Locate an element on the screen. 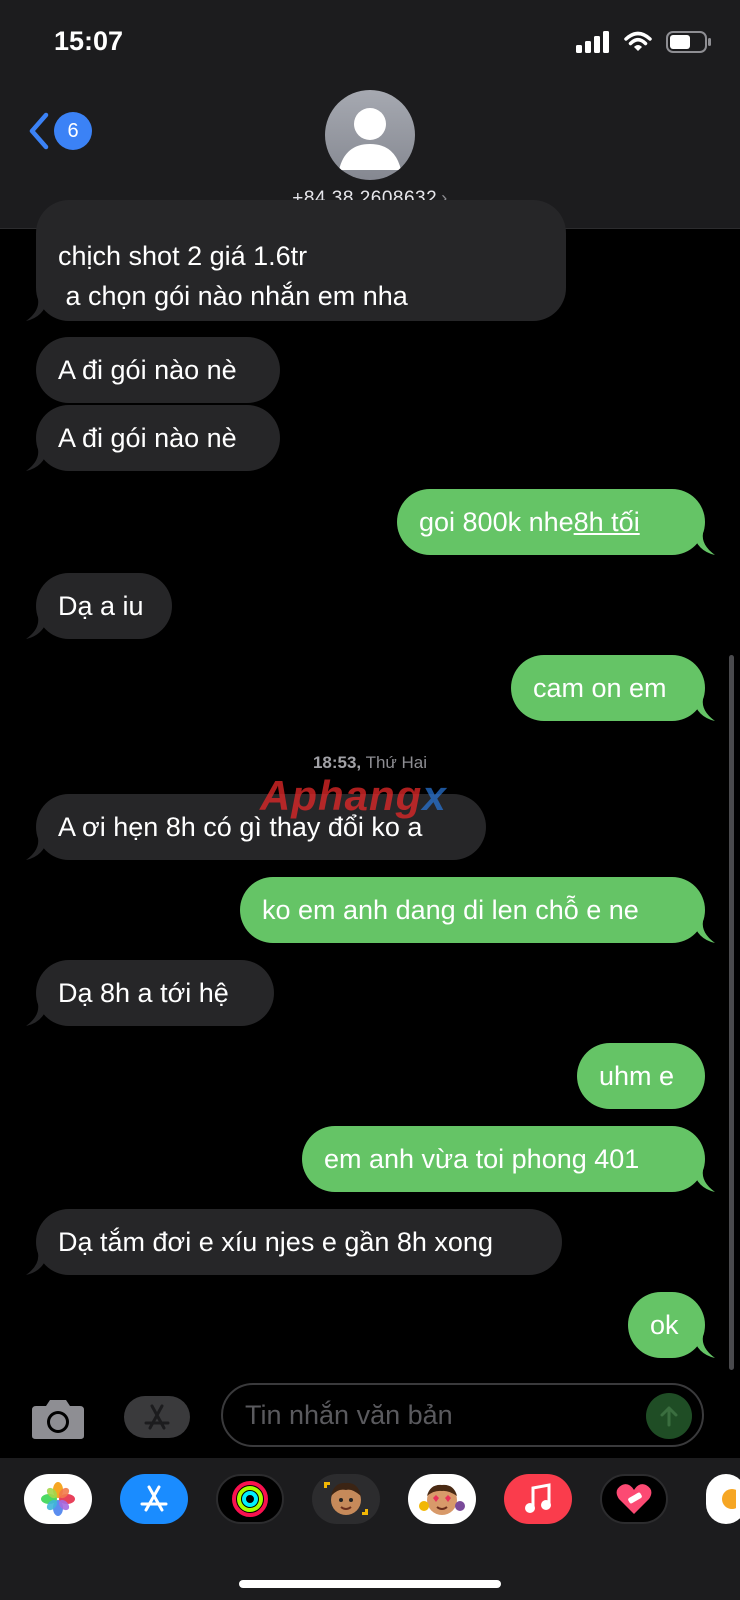 The image size is (740, 1600). app-store-button is located at coordinates (157, 1417).